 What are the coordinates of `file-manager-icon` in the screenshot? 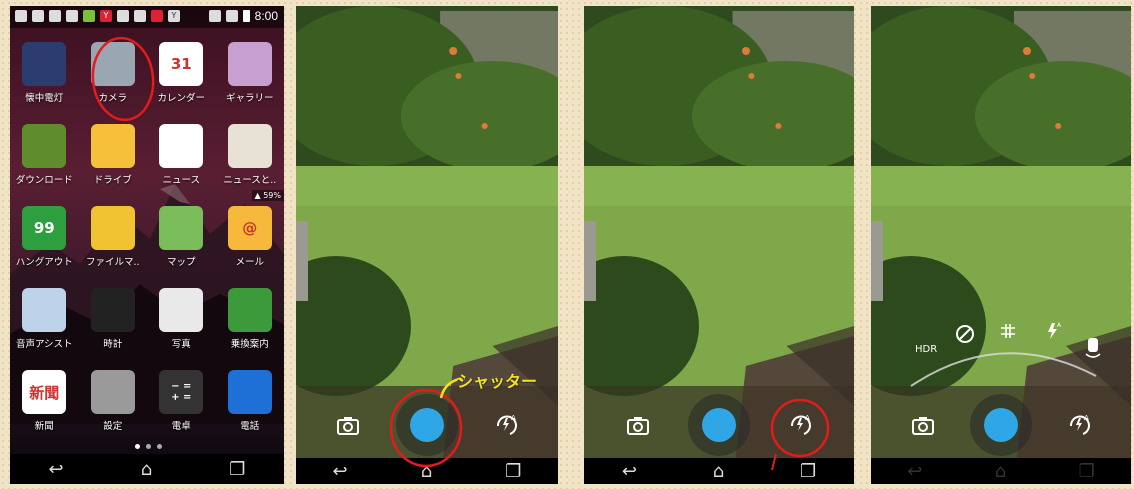 It's located at (112, 228).